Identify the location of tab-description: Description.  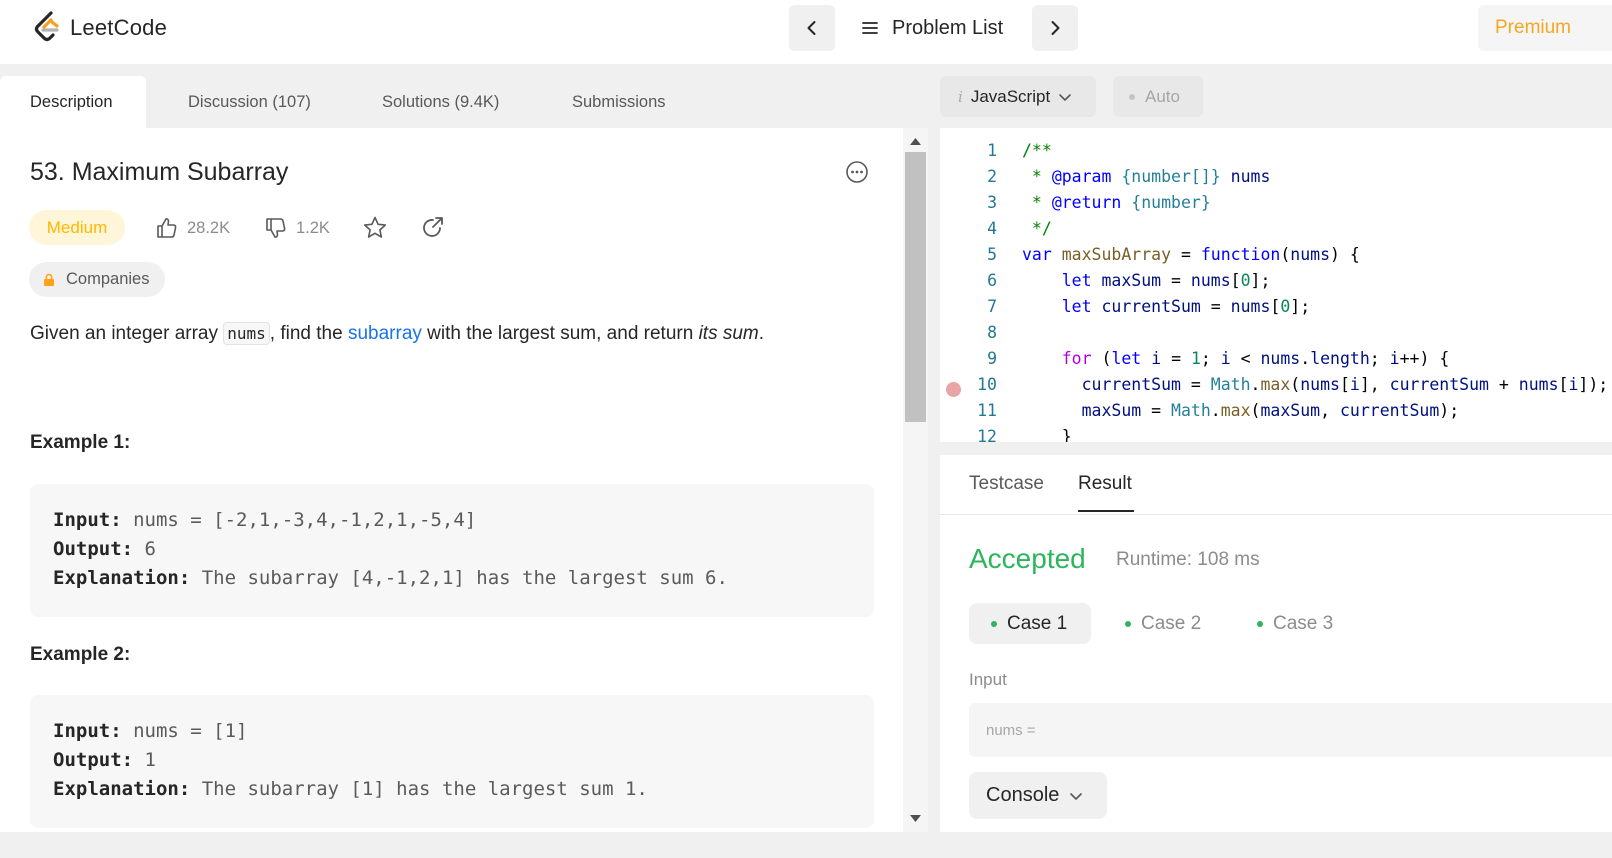
(73, 102).